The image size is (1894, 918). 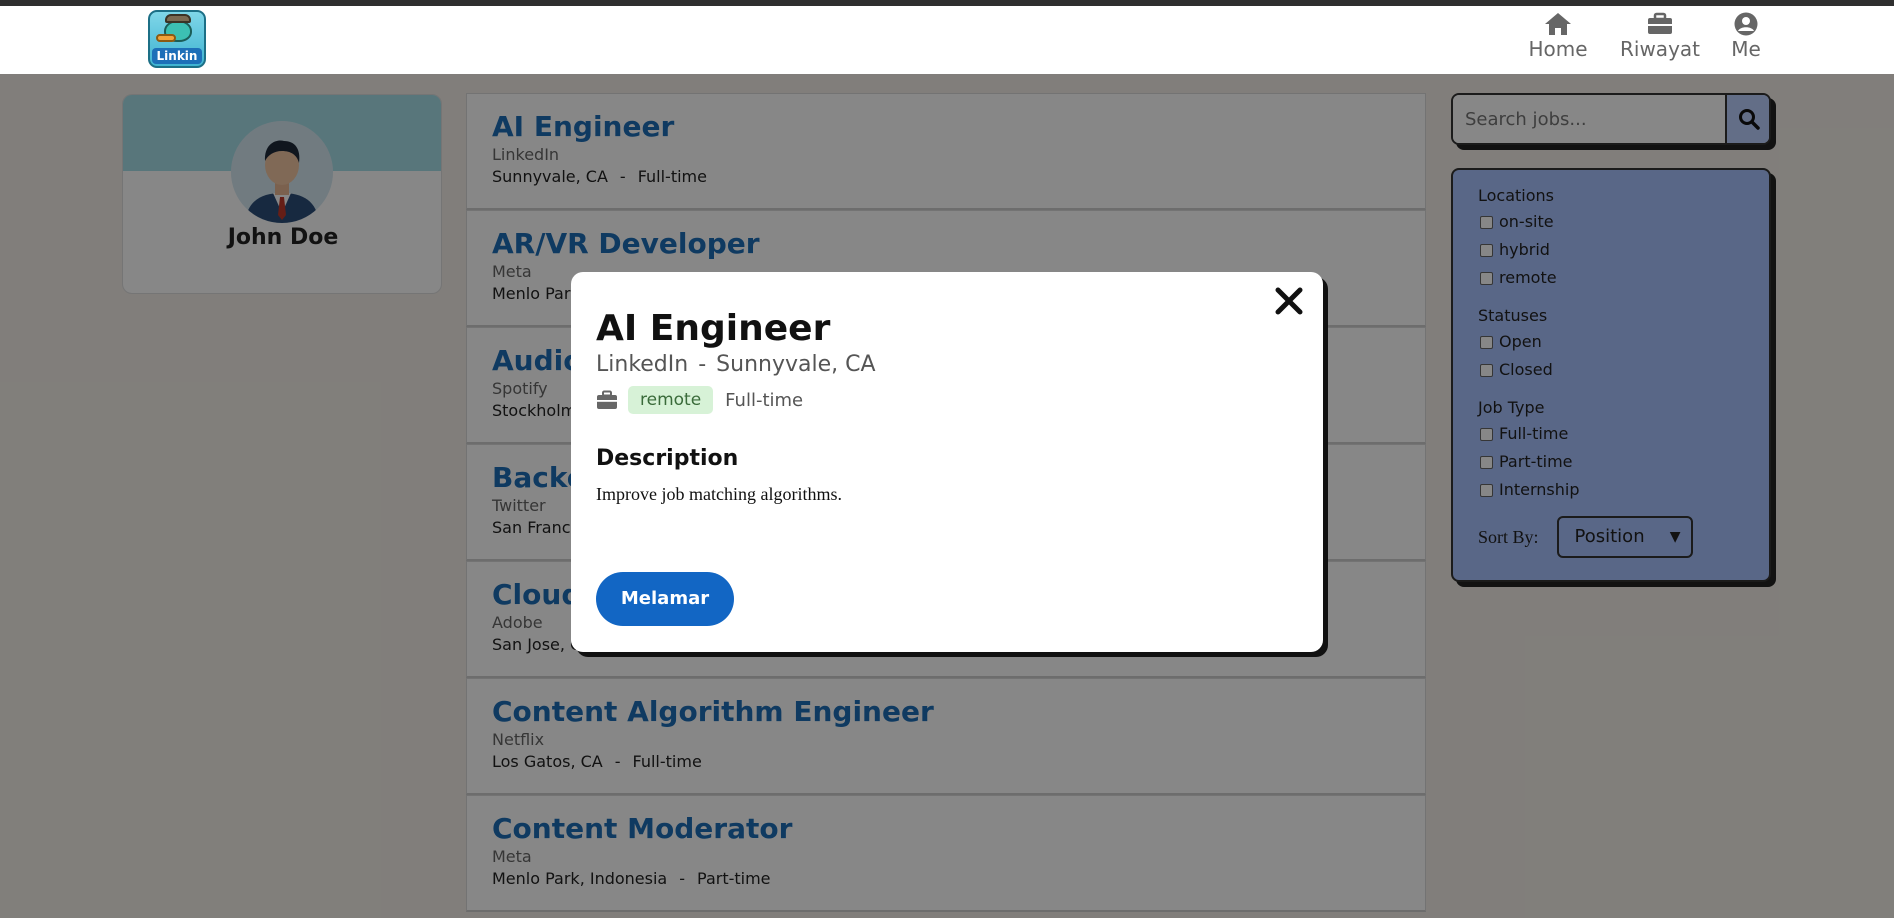 I want to click on description-text: Improve job matching algorithms., so click(x=719, y=494).